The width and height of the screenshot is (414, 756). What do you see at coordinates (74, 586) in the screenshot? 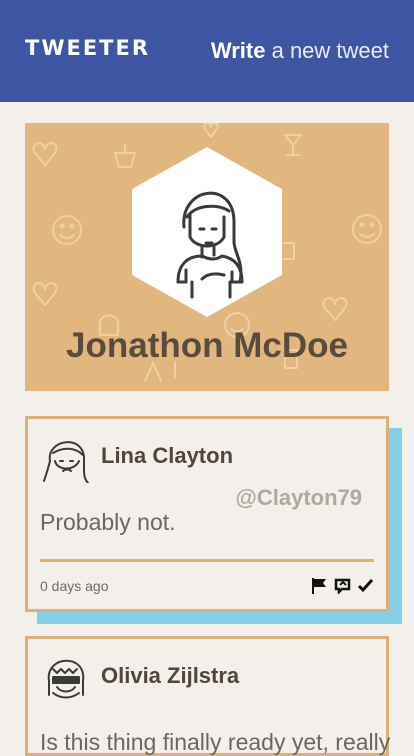
I see `tweet-timestamp: 0 days ago` at bounding box center [74, 586].